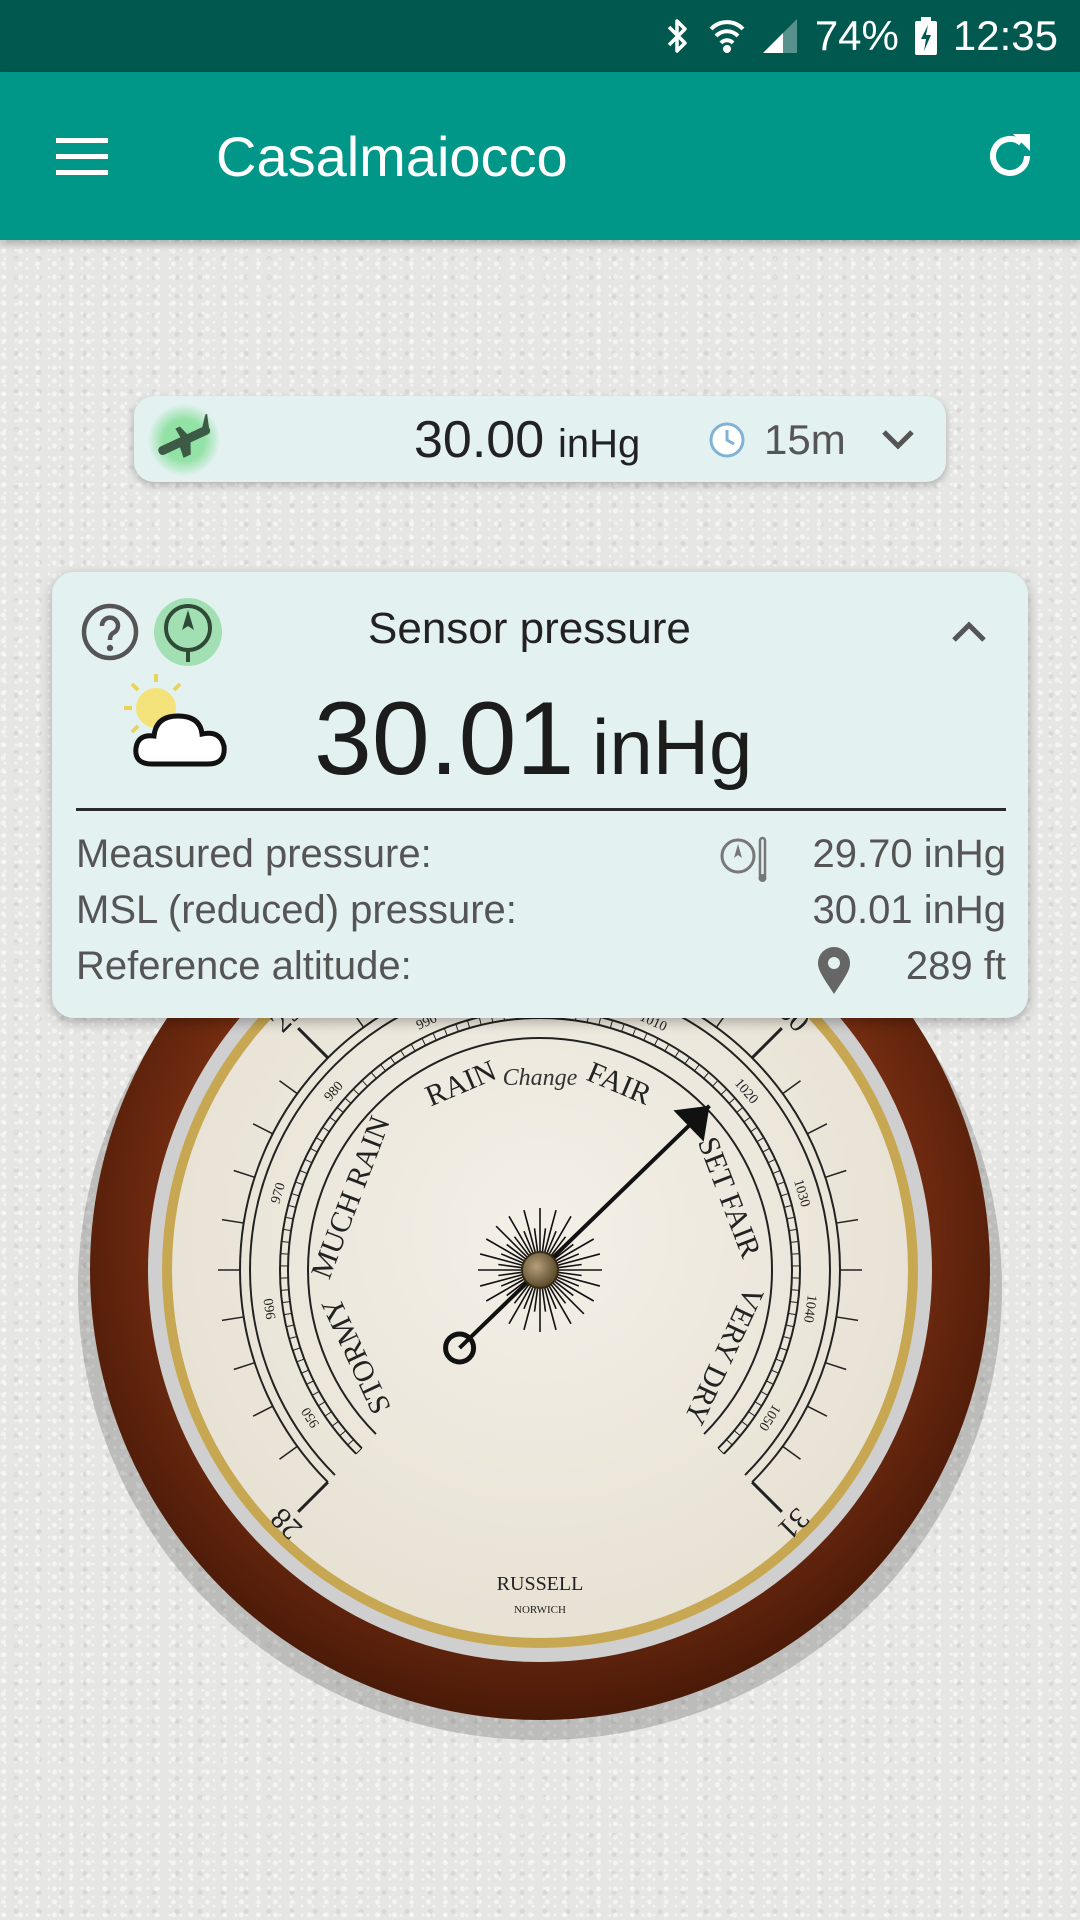 The height and width of the screenshot is (1920, 1080). Describe the element at coordinates (672, 747) in the screenshot. I see `sensor-pressure-unit: inHg` at that location.